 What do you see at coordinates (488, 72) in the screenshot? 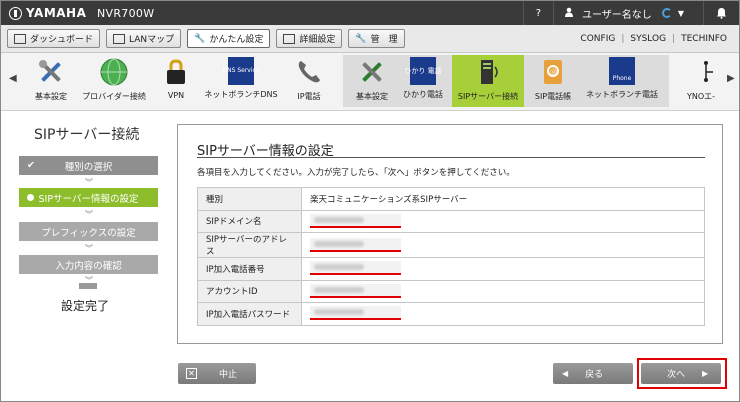
I see `sip-server-icon` at bounding box center [488, 72].